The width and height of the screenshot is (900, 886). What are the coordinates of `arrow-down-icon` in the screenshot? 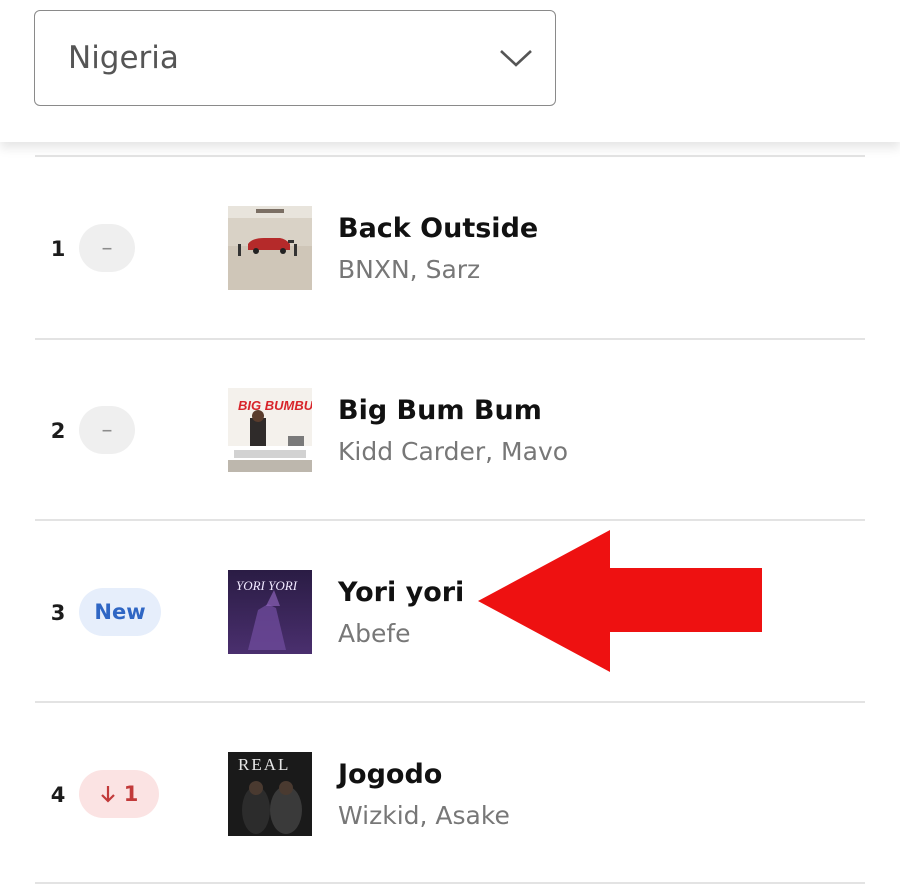 It's located at (107, 794).